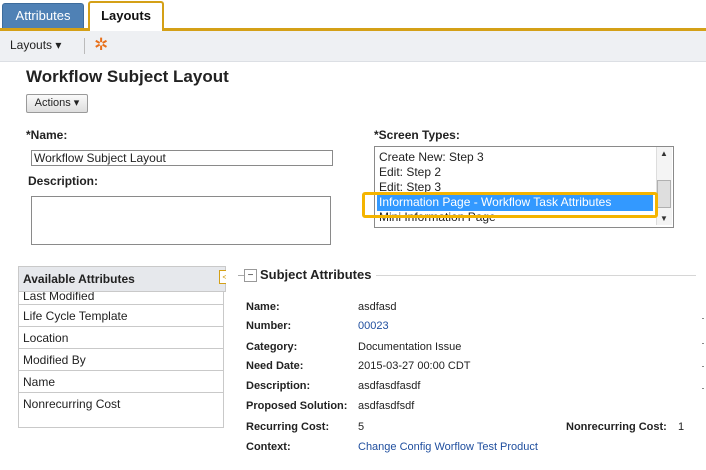 Image resolution: width=706 pixels, height=470 pixels. Describe the element at coordinates (664, 153) in the screenshot. I see `scroll-up-icon: ▲` at that location.